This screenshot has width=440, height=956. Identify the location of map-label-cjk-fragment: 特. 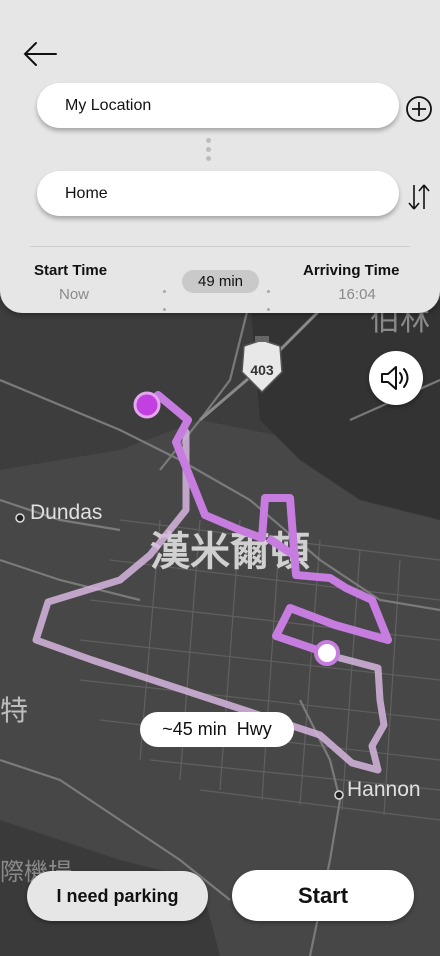
(14, 710).